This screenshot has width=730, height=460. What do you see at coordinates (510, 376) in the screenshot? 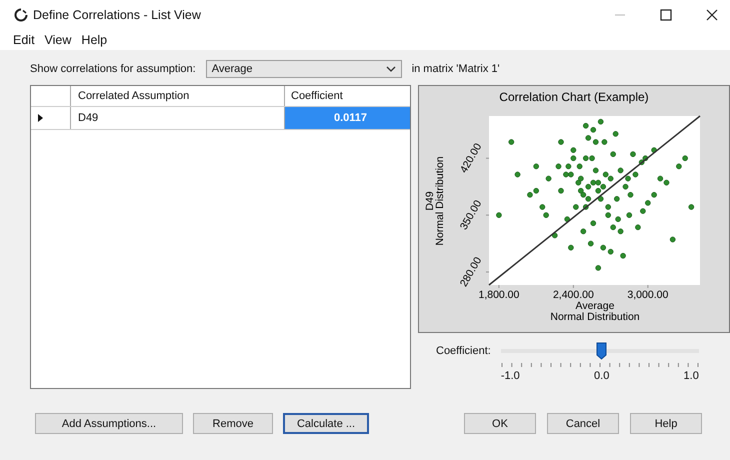
I see `slider-tick-label: -1.0` at bounding box center [510, 376].